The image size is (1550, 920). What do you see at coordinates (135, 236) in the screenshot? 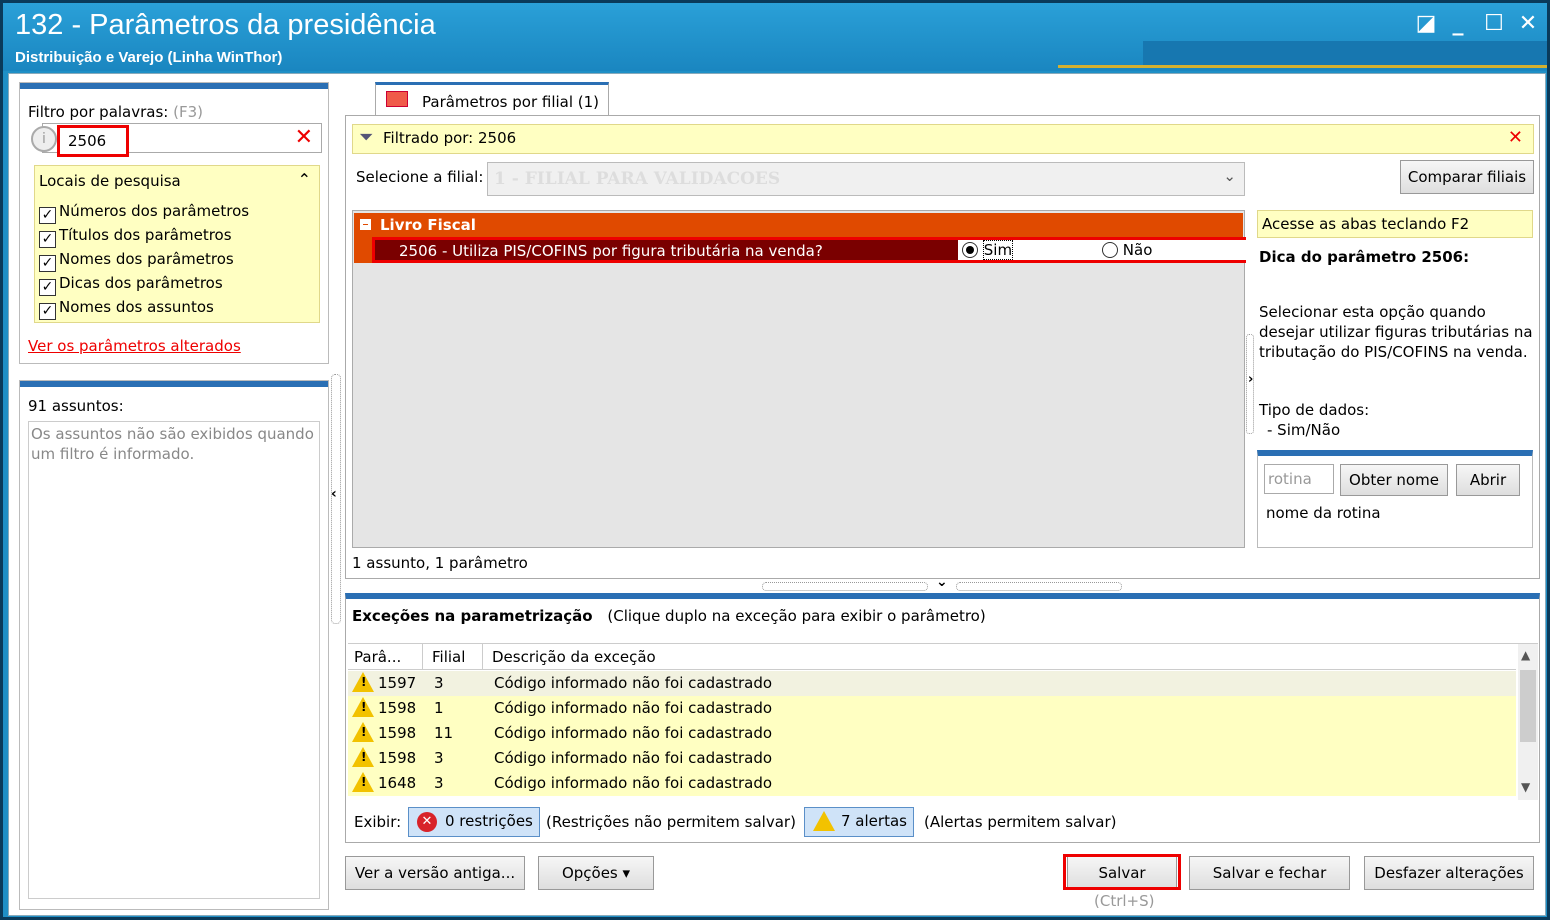
I see `checkbox-titulos: ✓ Títulos dos parâmetros` at bounding box center [135, 236].